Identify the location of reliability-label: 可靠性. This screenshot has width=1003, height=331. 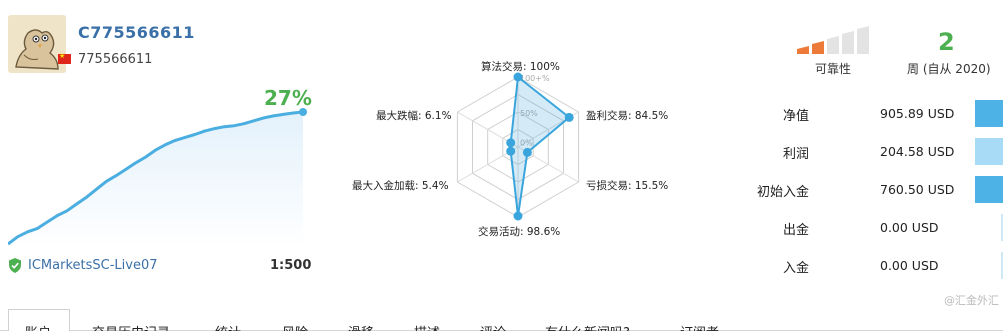
(833, 69).